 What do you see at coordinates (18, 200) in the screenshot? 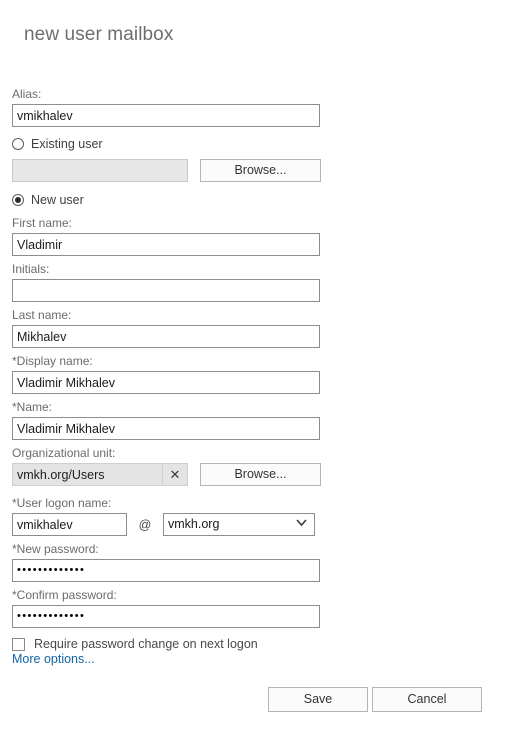
I see `new-user-radio` at bounding box center [18, 200].